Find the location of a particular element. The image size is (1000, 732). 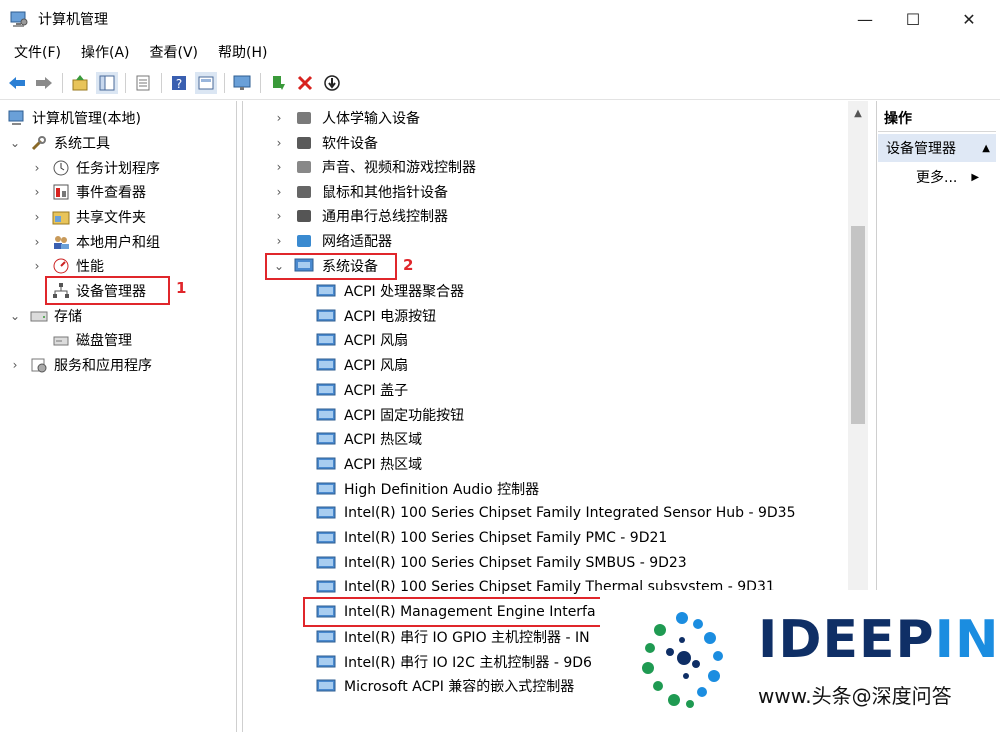

monitor-icon is located at coordinates (242, 83).